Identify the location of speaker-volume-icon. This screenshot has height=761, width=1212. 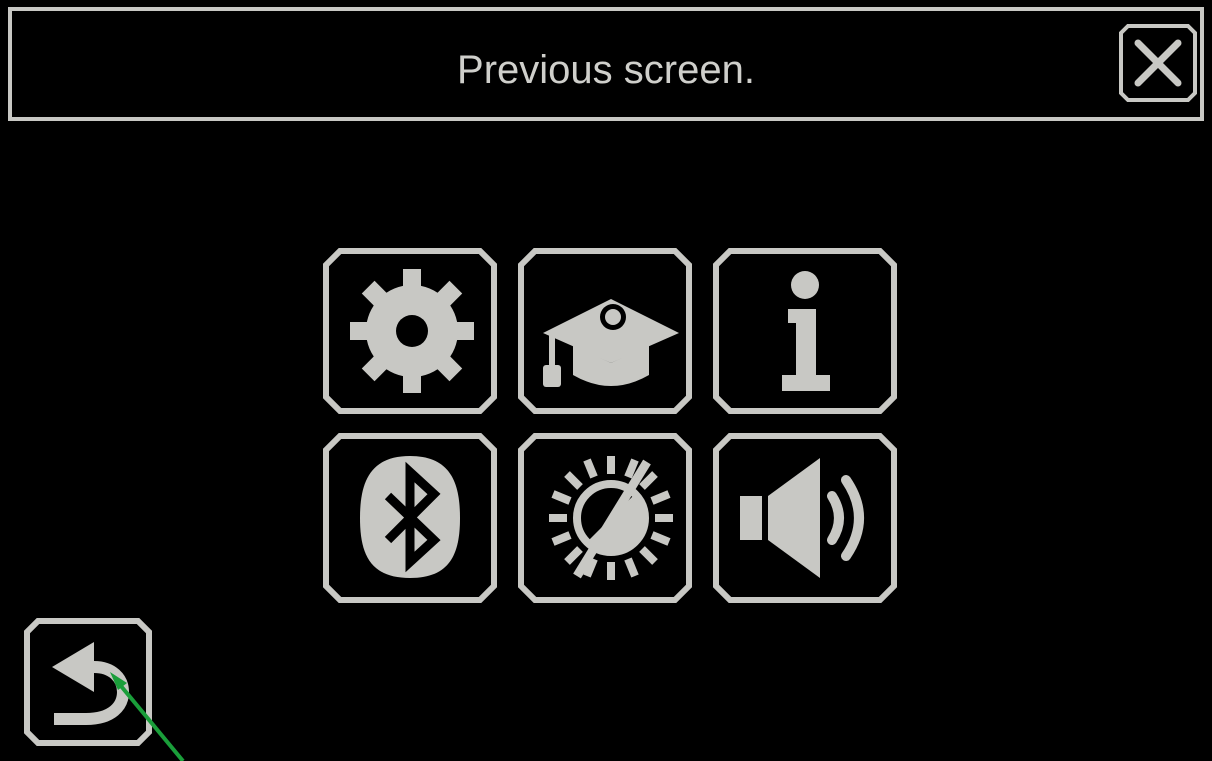
(802, 518).